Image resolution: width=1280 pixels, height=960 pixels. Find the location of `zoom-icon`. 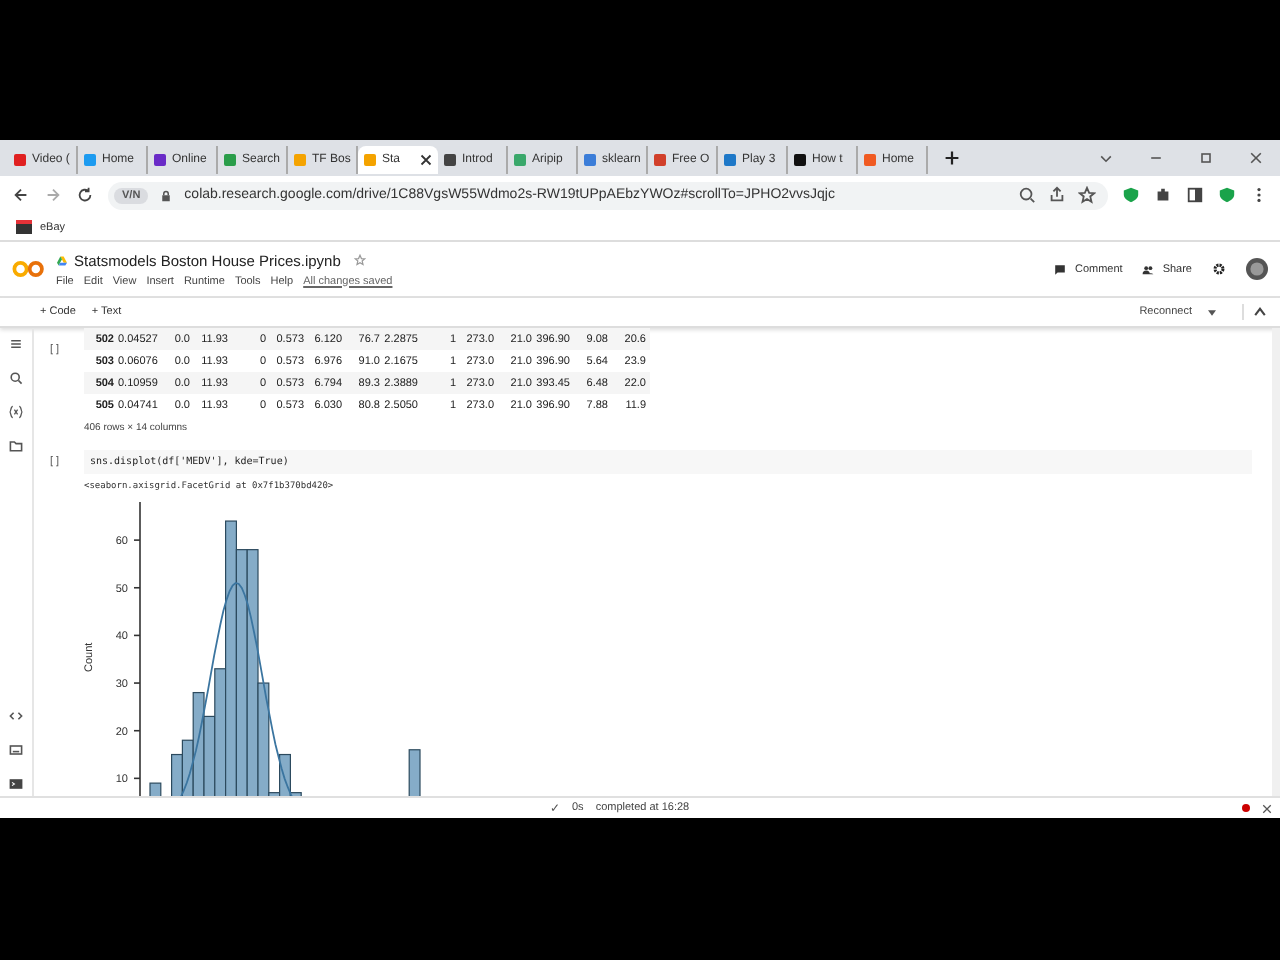

zoom-icon is located at coordinates (1027, 195).